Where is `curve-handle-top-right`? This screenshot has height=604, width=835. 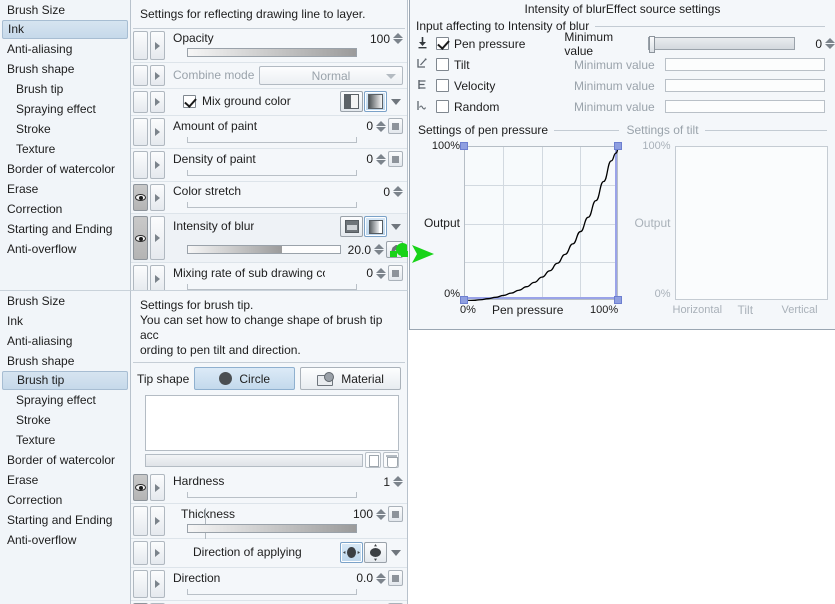 curve-handle-top-right is located at coordinates (618, 146).